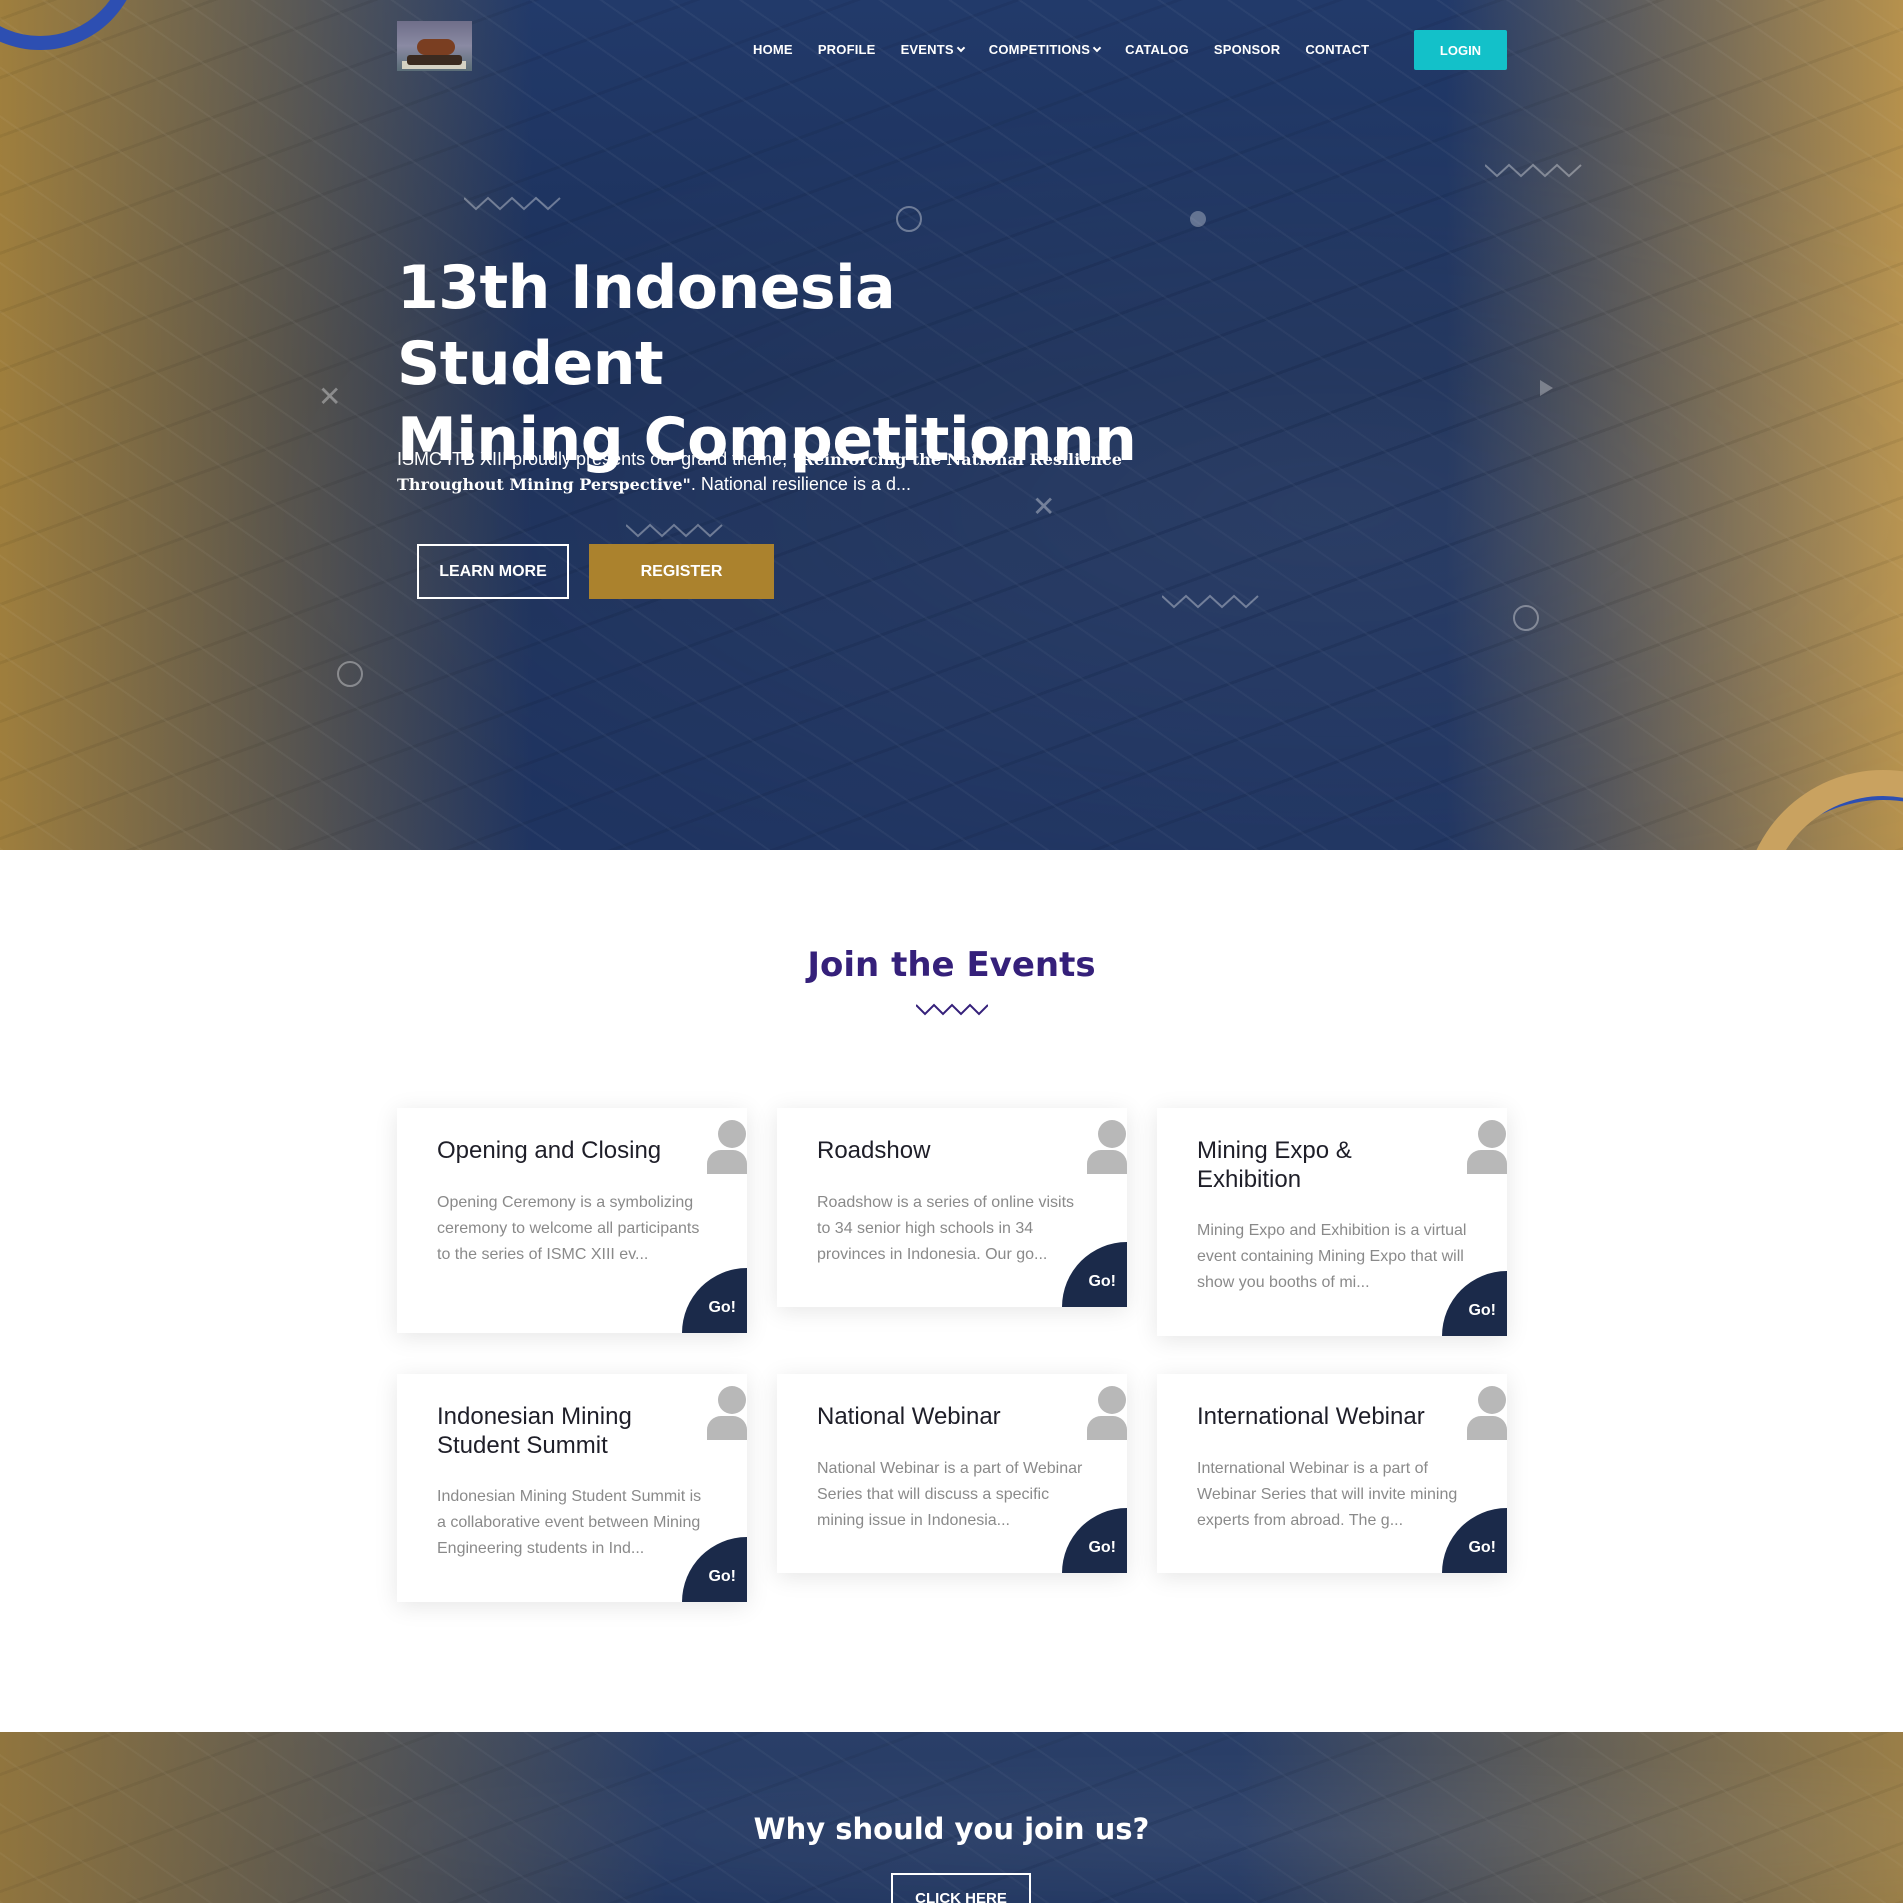 This screenshot has width=1903, height=1903. Describe the element at coordinates (549, 1150) in the screenshot. I see `event-card-title: Opening and Closing` at that location.